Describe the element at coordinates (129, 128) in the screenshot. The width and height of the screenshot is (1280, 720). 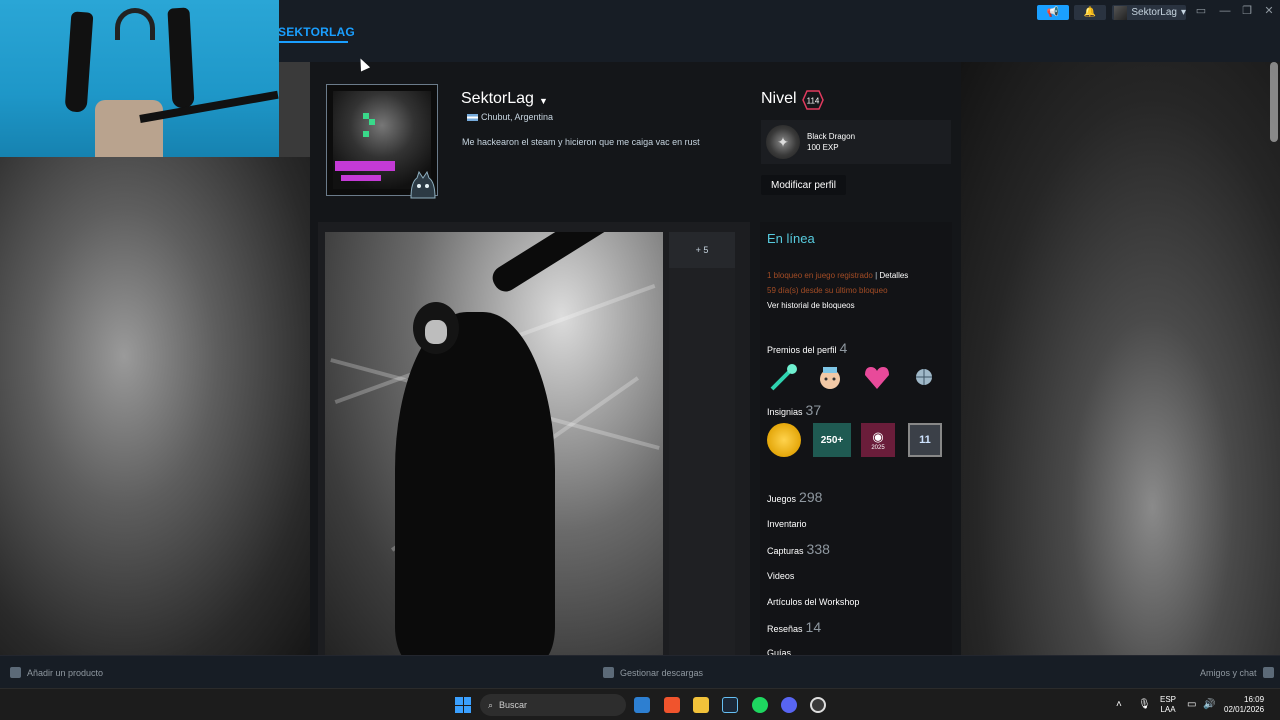
I see `chair-image` at that location.